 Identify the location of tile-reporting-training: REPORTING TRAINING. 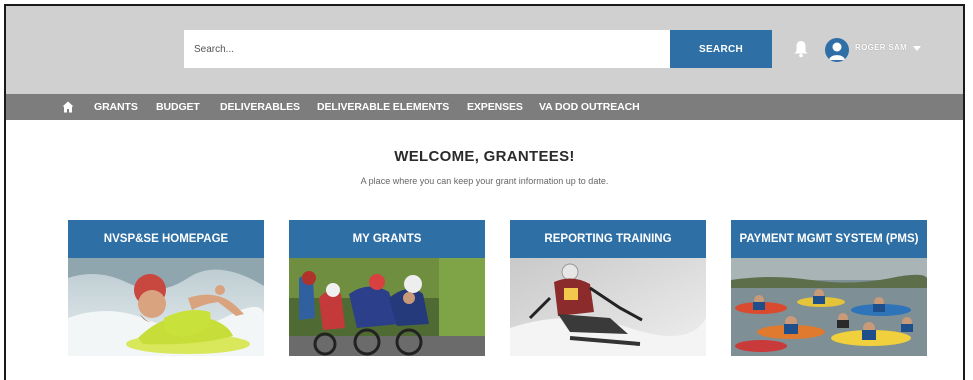
(608, 288).